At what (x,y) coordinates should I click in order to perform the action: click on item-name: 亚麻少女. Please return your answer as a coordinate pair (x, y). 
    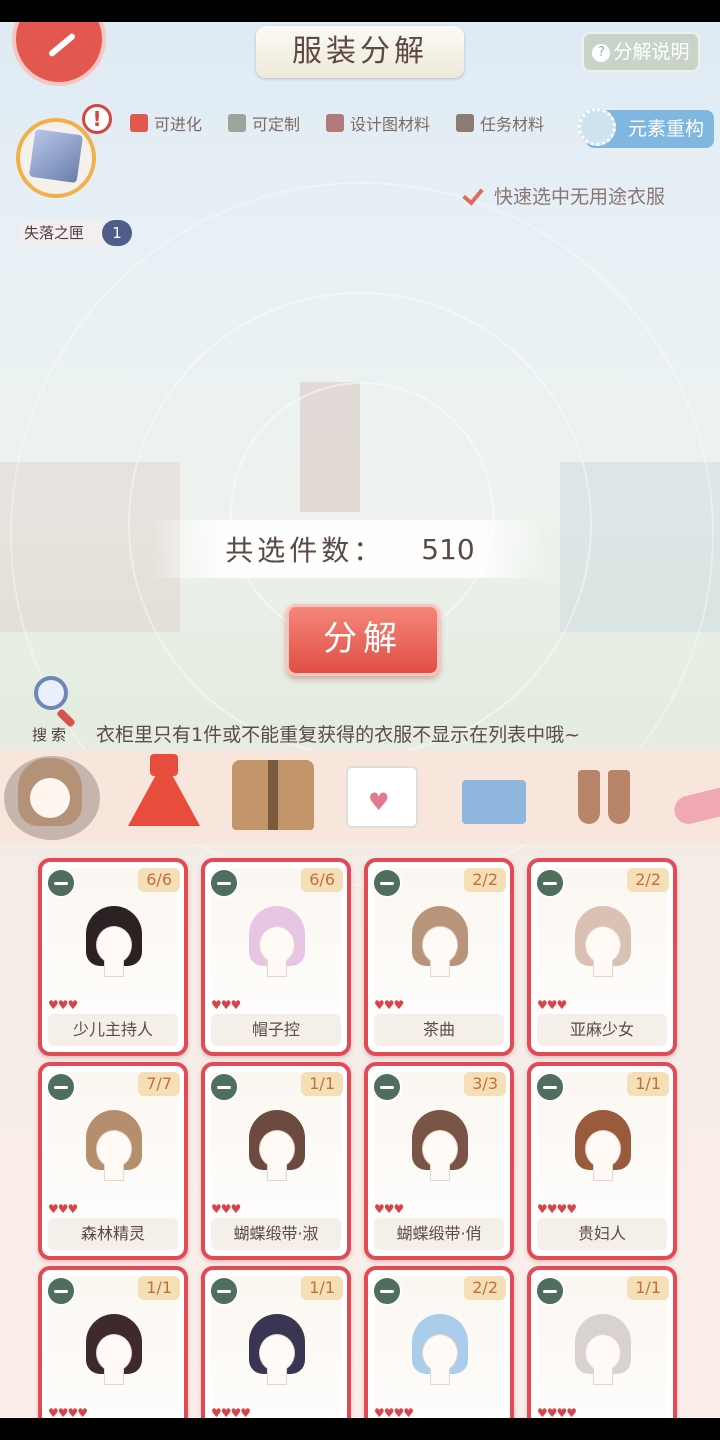
    Looking at the image, I should click on (602, 1030).